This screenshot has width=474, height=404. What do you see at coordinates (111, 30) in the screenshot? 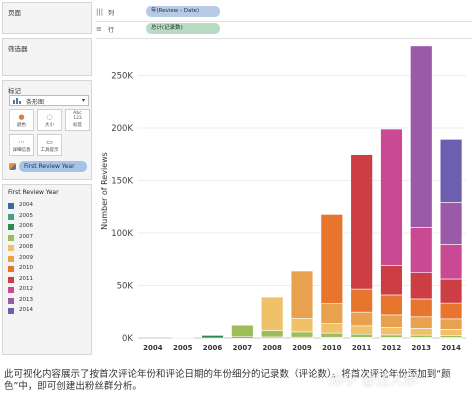
I see `rows-shelf-label: 行` at bounding box center [111, 30].